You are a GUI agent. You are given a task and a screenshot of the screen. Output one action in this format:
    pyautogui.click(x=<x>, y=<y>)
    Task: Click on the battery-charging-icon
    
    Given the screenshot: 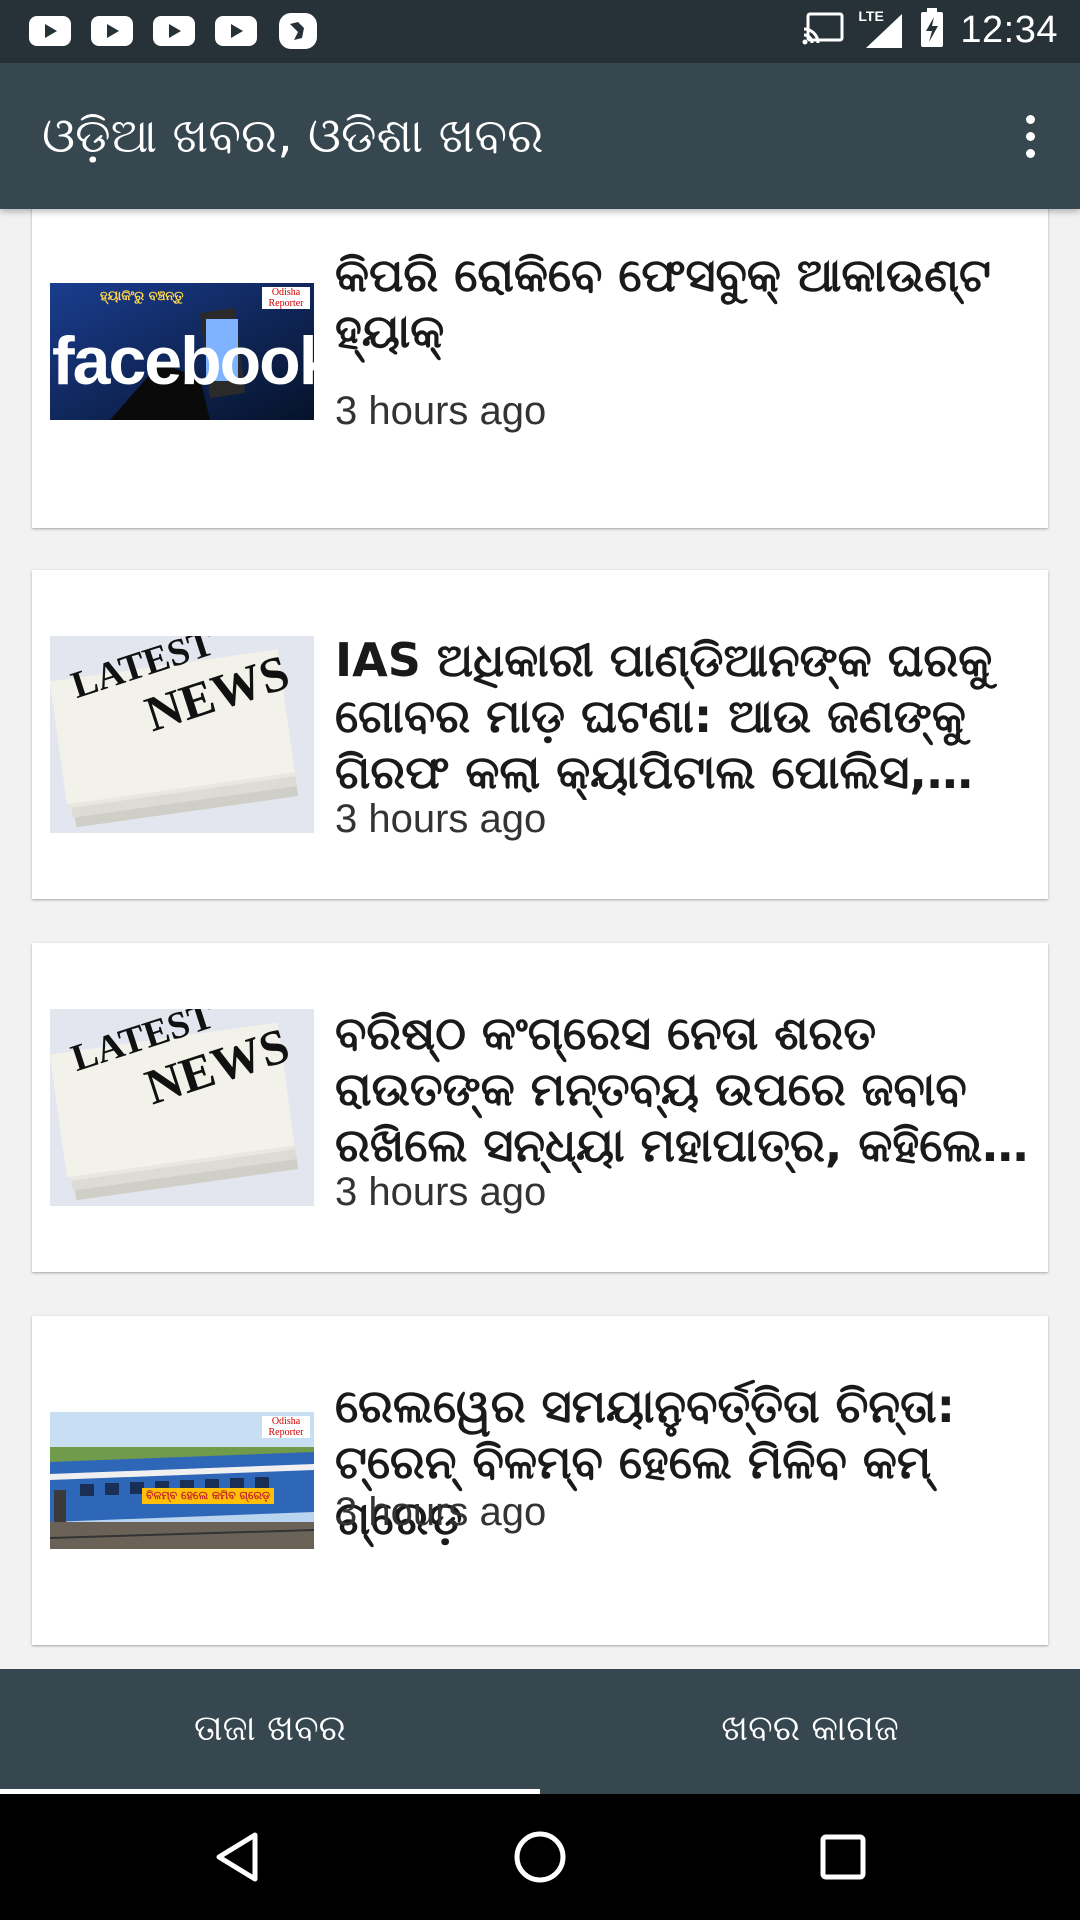 What is the action you would take?
    pyautogui.click(x=932, y=30)
    